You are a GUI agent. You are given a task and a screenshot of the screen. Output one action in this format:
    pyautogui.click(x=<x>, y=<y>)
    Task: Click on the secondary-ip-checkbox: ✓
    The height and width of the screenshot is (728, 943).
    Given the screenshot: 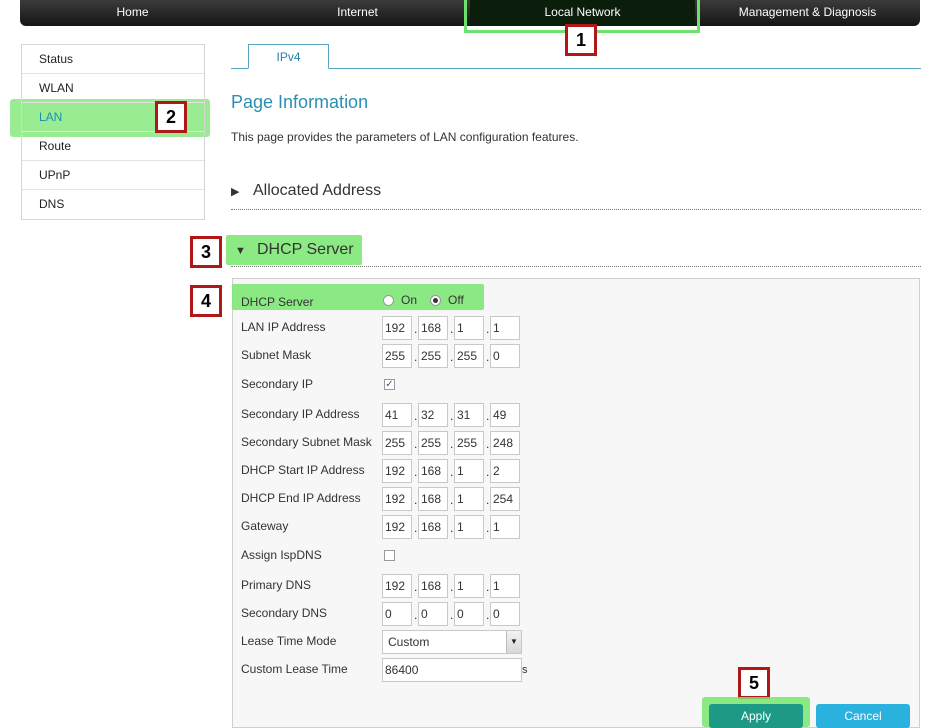 What is the action you would take?
    pyautogui.click(x=389, y=384)
    